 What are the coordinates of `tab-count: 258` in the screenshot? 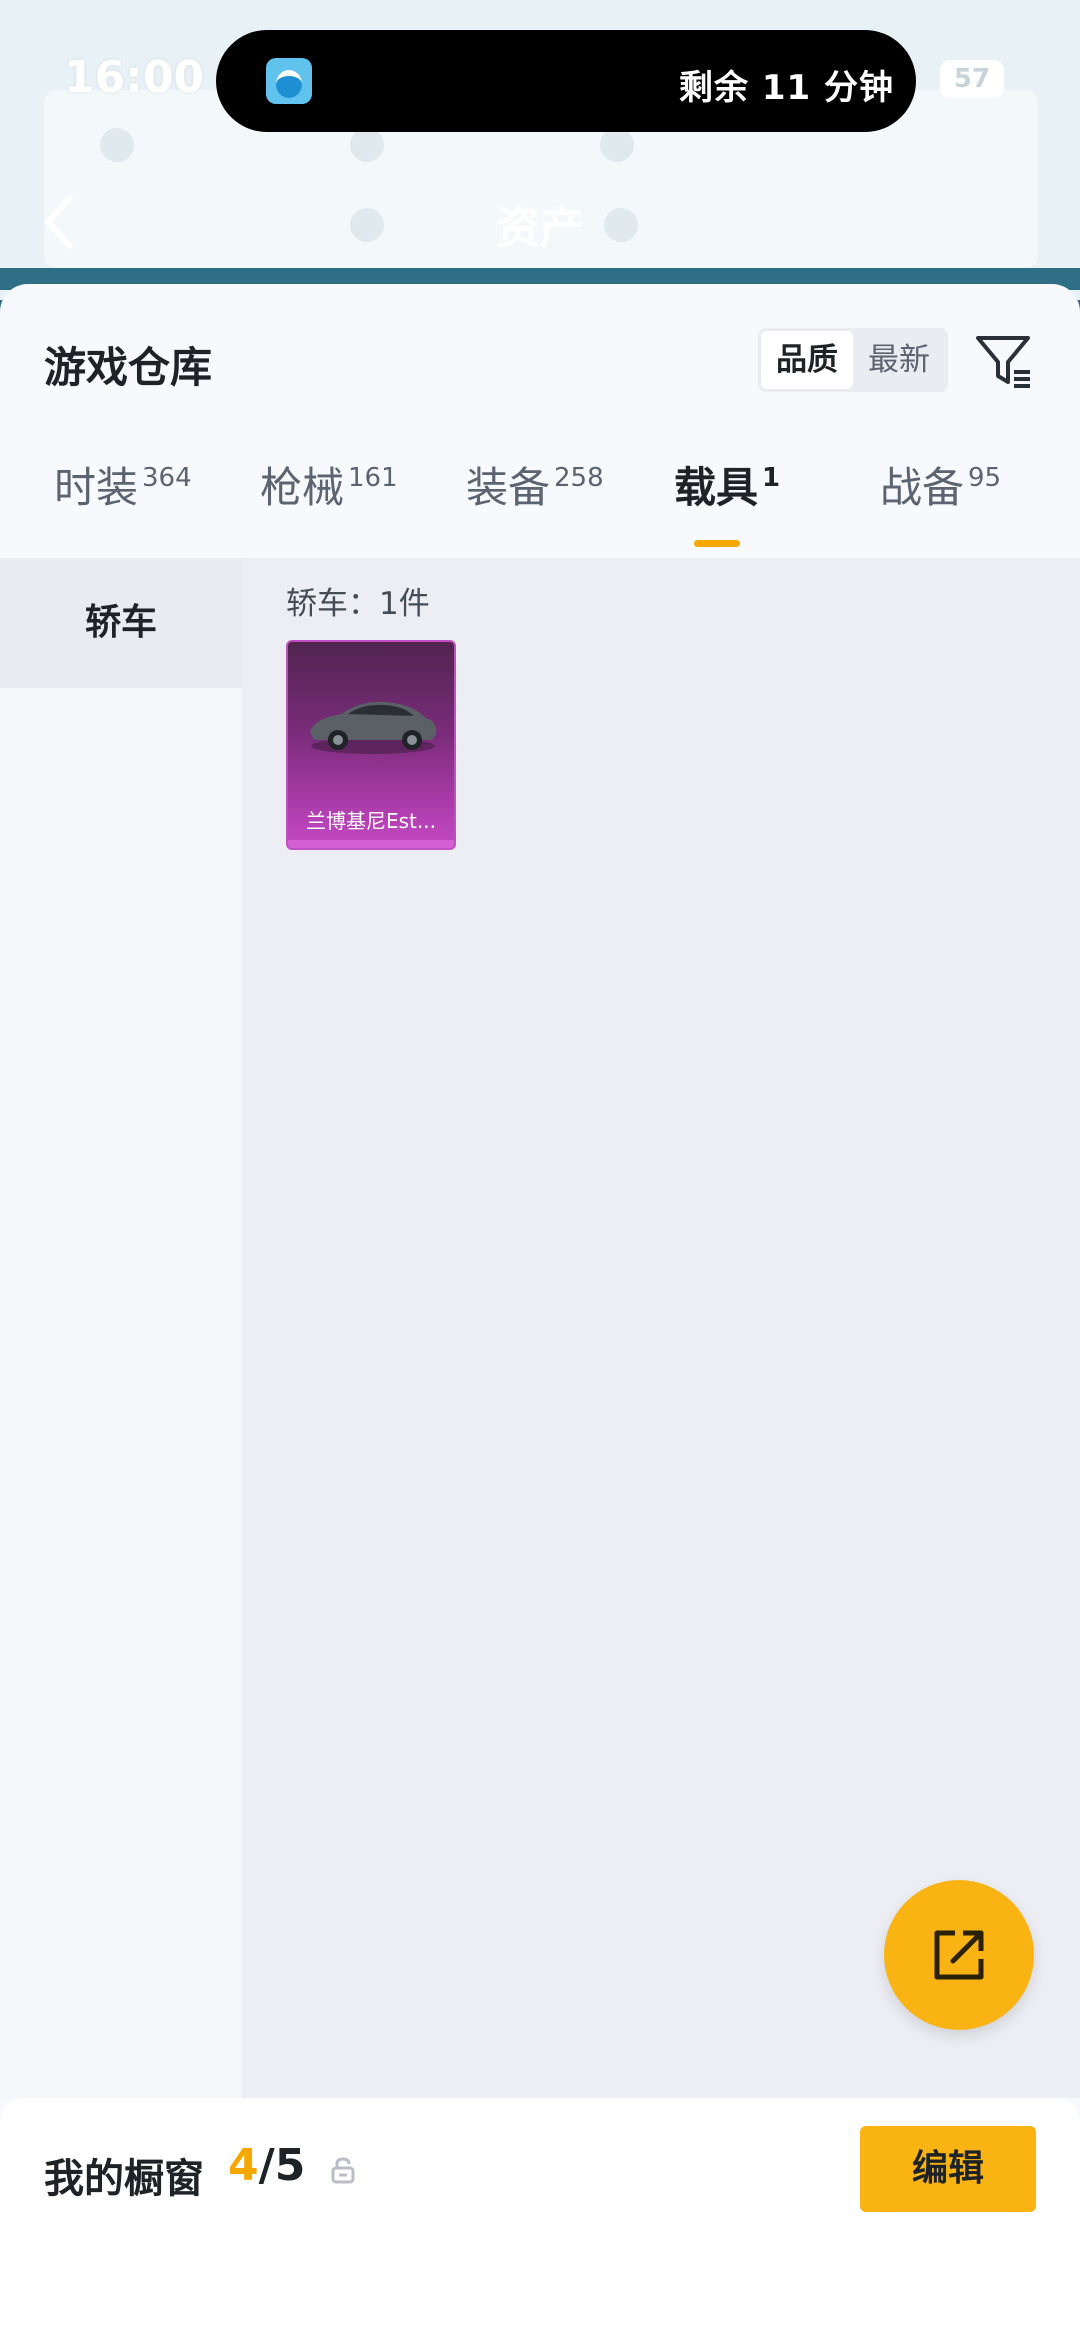 It's located at (579, 478).